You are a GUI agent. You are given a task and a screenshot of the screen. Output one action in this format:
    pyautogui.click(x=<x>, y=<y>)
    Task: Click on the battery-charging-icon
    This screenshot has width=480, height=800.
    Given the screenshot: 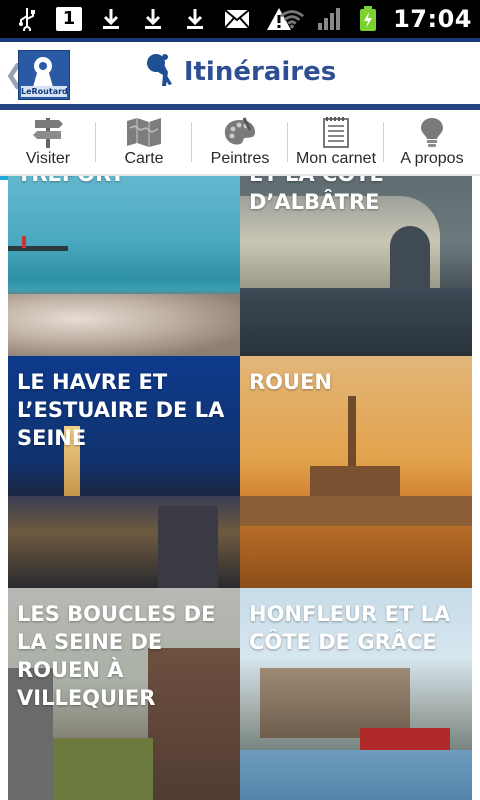 What is the action you would take?
    pyautogui.click(x=368, y=19)
    